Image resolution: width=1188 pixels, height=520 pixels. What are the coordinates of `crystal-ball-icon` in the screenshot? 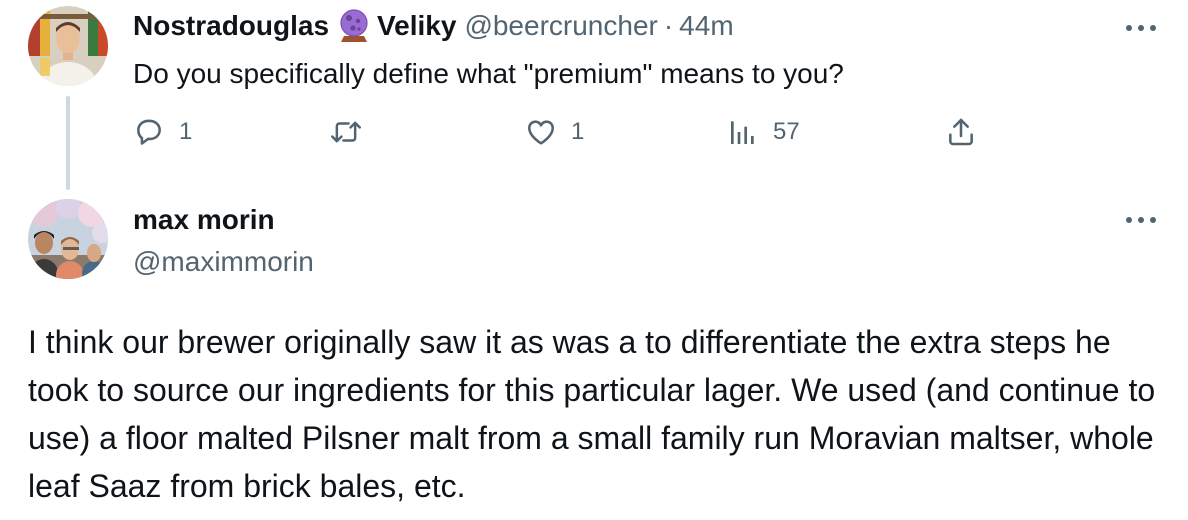 It's located at (354, 26).